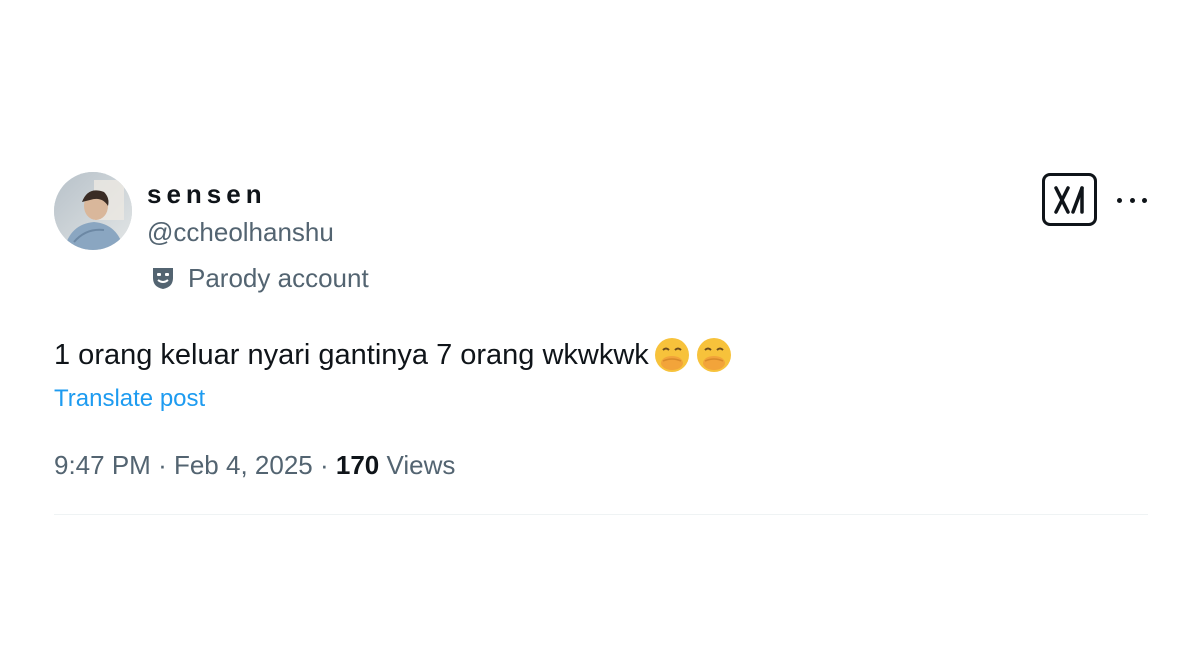 The height and width of the screenshot is (666, 1200). What do you see at coordinates (421, 465) in the screenshot?
I see `views-label: Views` at bounding box center [421, 465].